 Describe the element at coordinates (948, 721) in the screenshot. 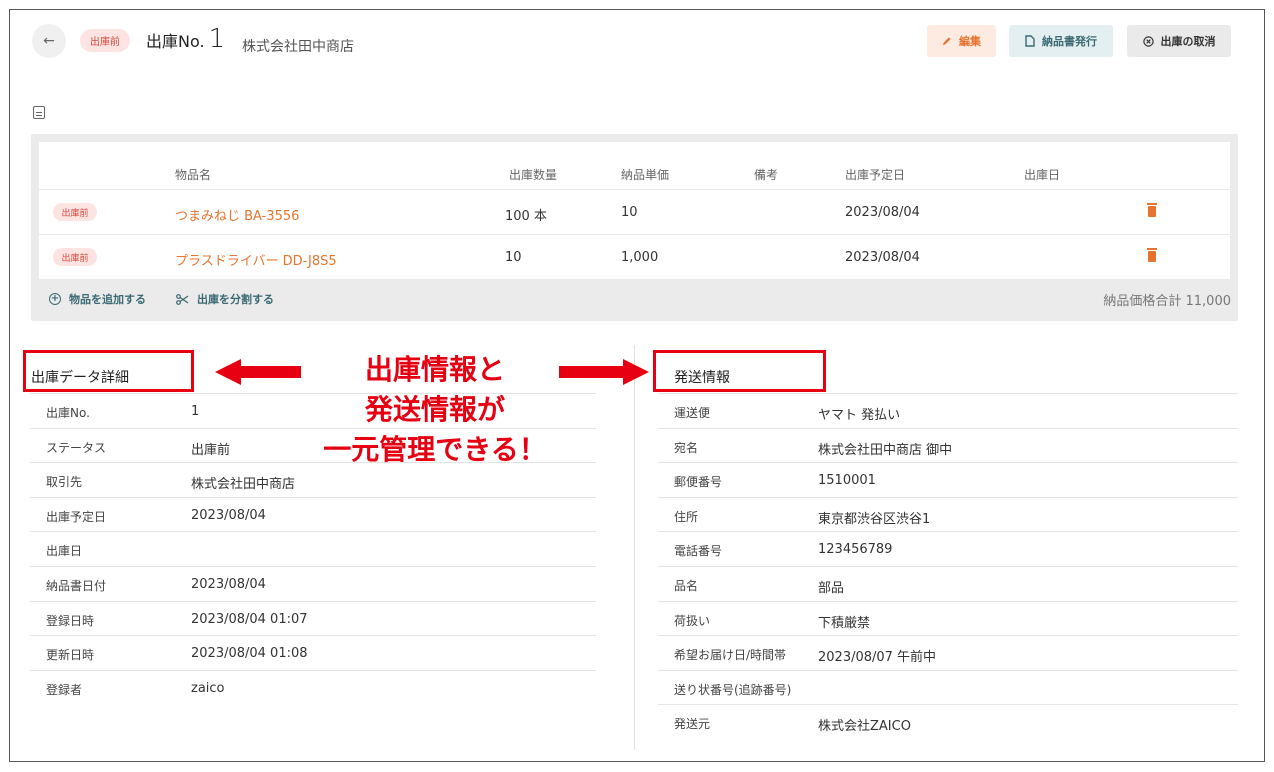

I see `shipping-row: 発送元 株式会社ZAICO` at that location.